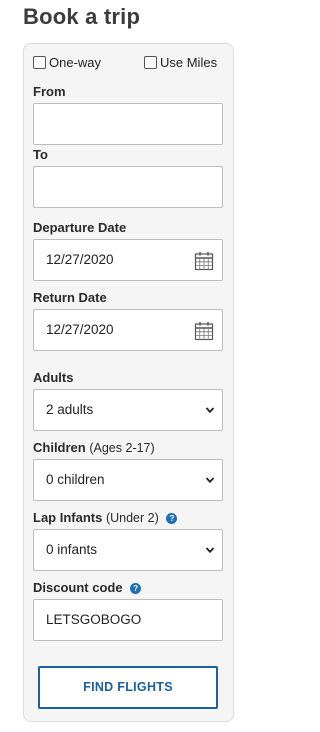 The image size is (320, 732). What do you see at coordinates (72, 549) in the screenshot?
I see `lap-infants-value: 0 infants` at bounding box center [72, 549].